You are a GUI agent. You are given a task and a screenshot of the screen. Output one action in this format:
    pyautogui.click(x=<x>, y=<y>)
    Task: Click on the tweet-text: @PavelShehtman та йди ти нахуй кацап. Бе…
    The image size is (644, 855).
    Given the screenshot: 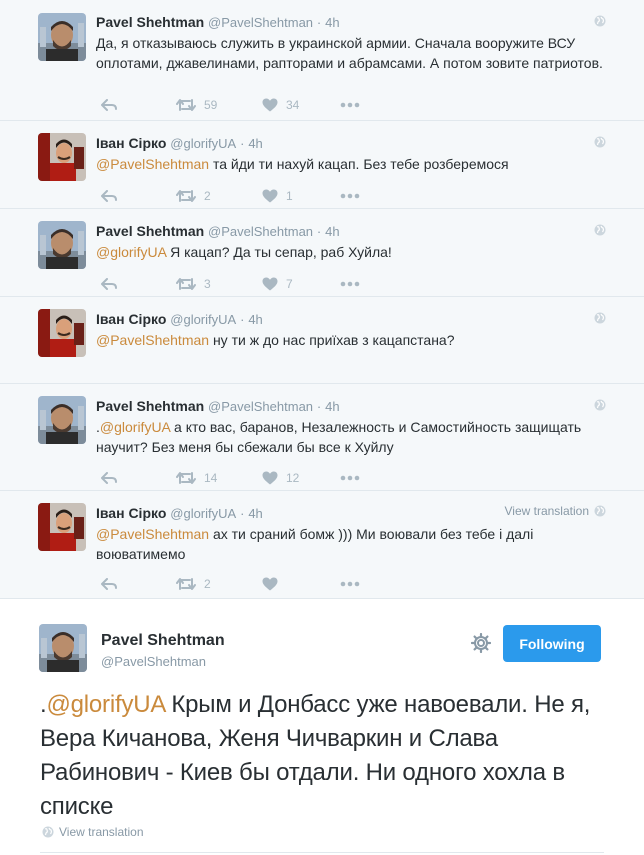 What is the action you would take?
    pyautogui.click(x=370, y=164)
    